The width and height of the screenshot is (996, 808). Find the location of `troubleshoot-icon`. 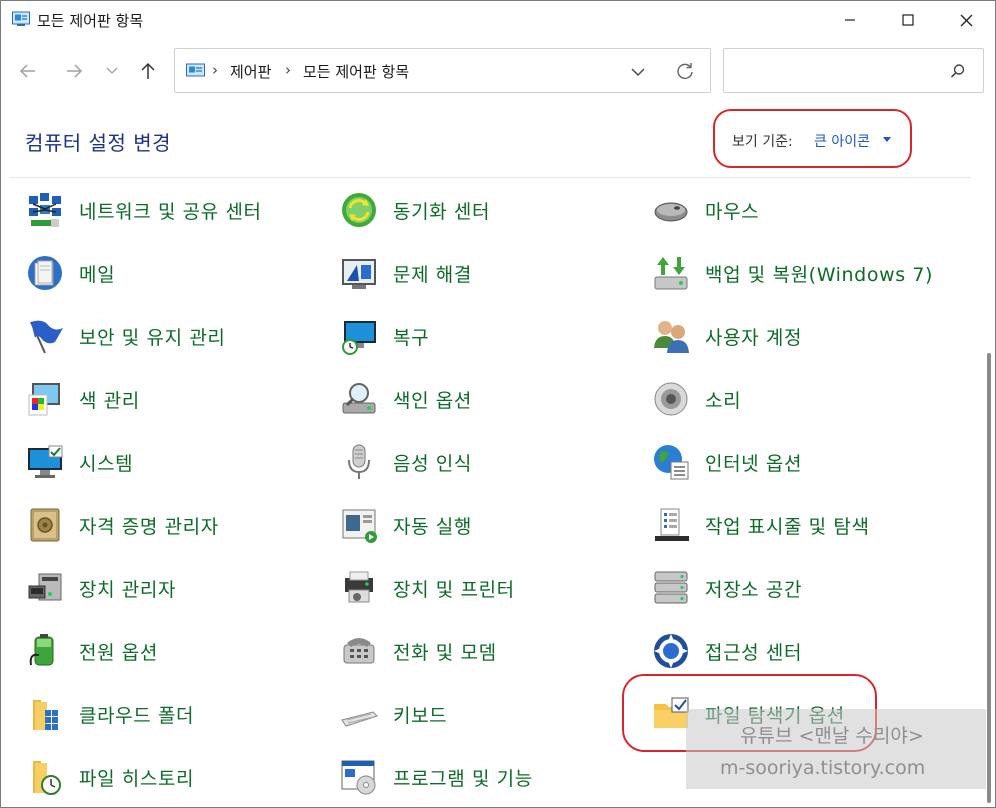

troubleshoot-icon is located at coordinates (359, 273).